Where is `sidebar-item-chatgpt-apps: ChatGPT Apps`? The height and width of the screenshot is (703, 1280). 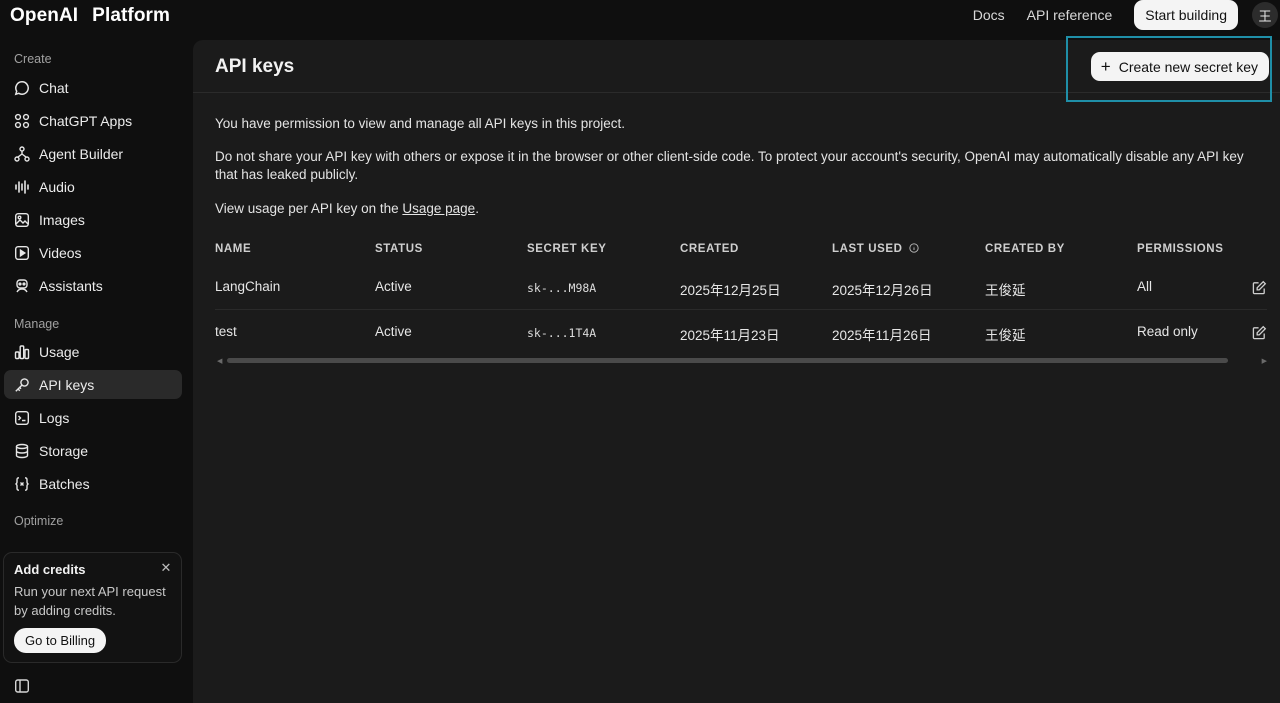
sidebar-item-chatgpt-apps: ChatGPT Apps is located at coordinates (93, 120).